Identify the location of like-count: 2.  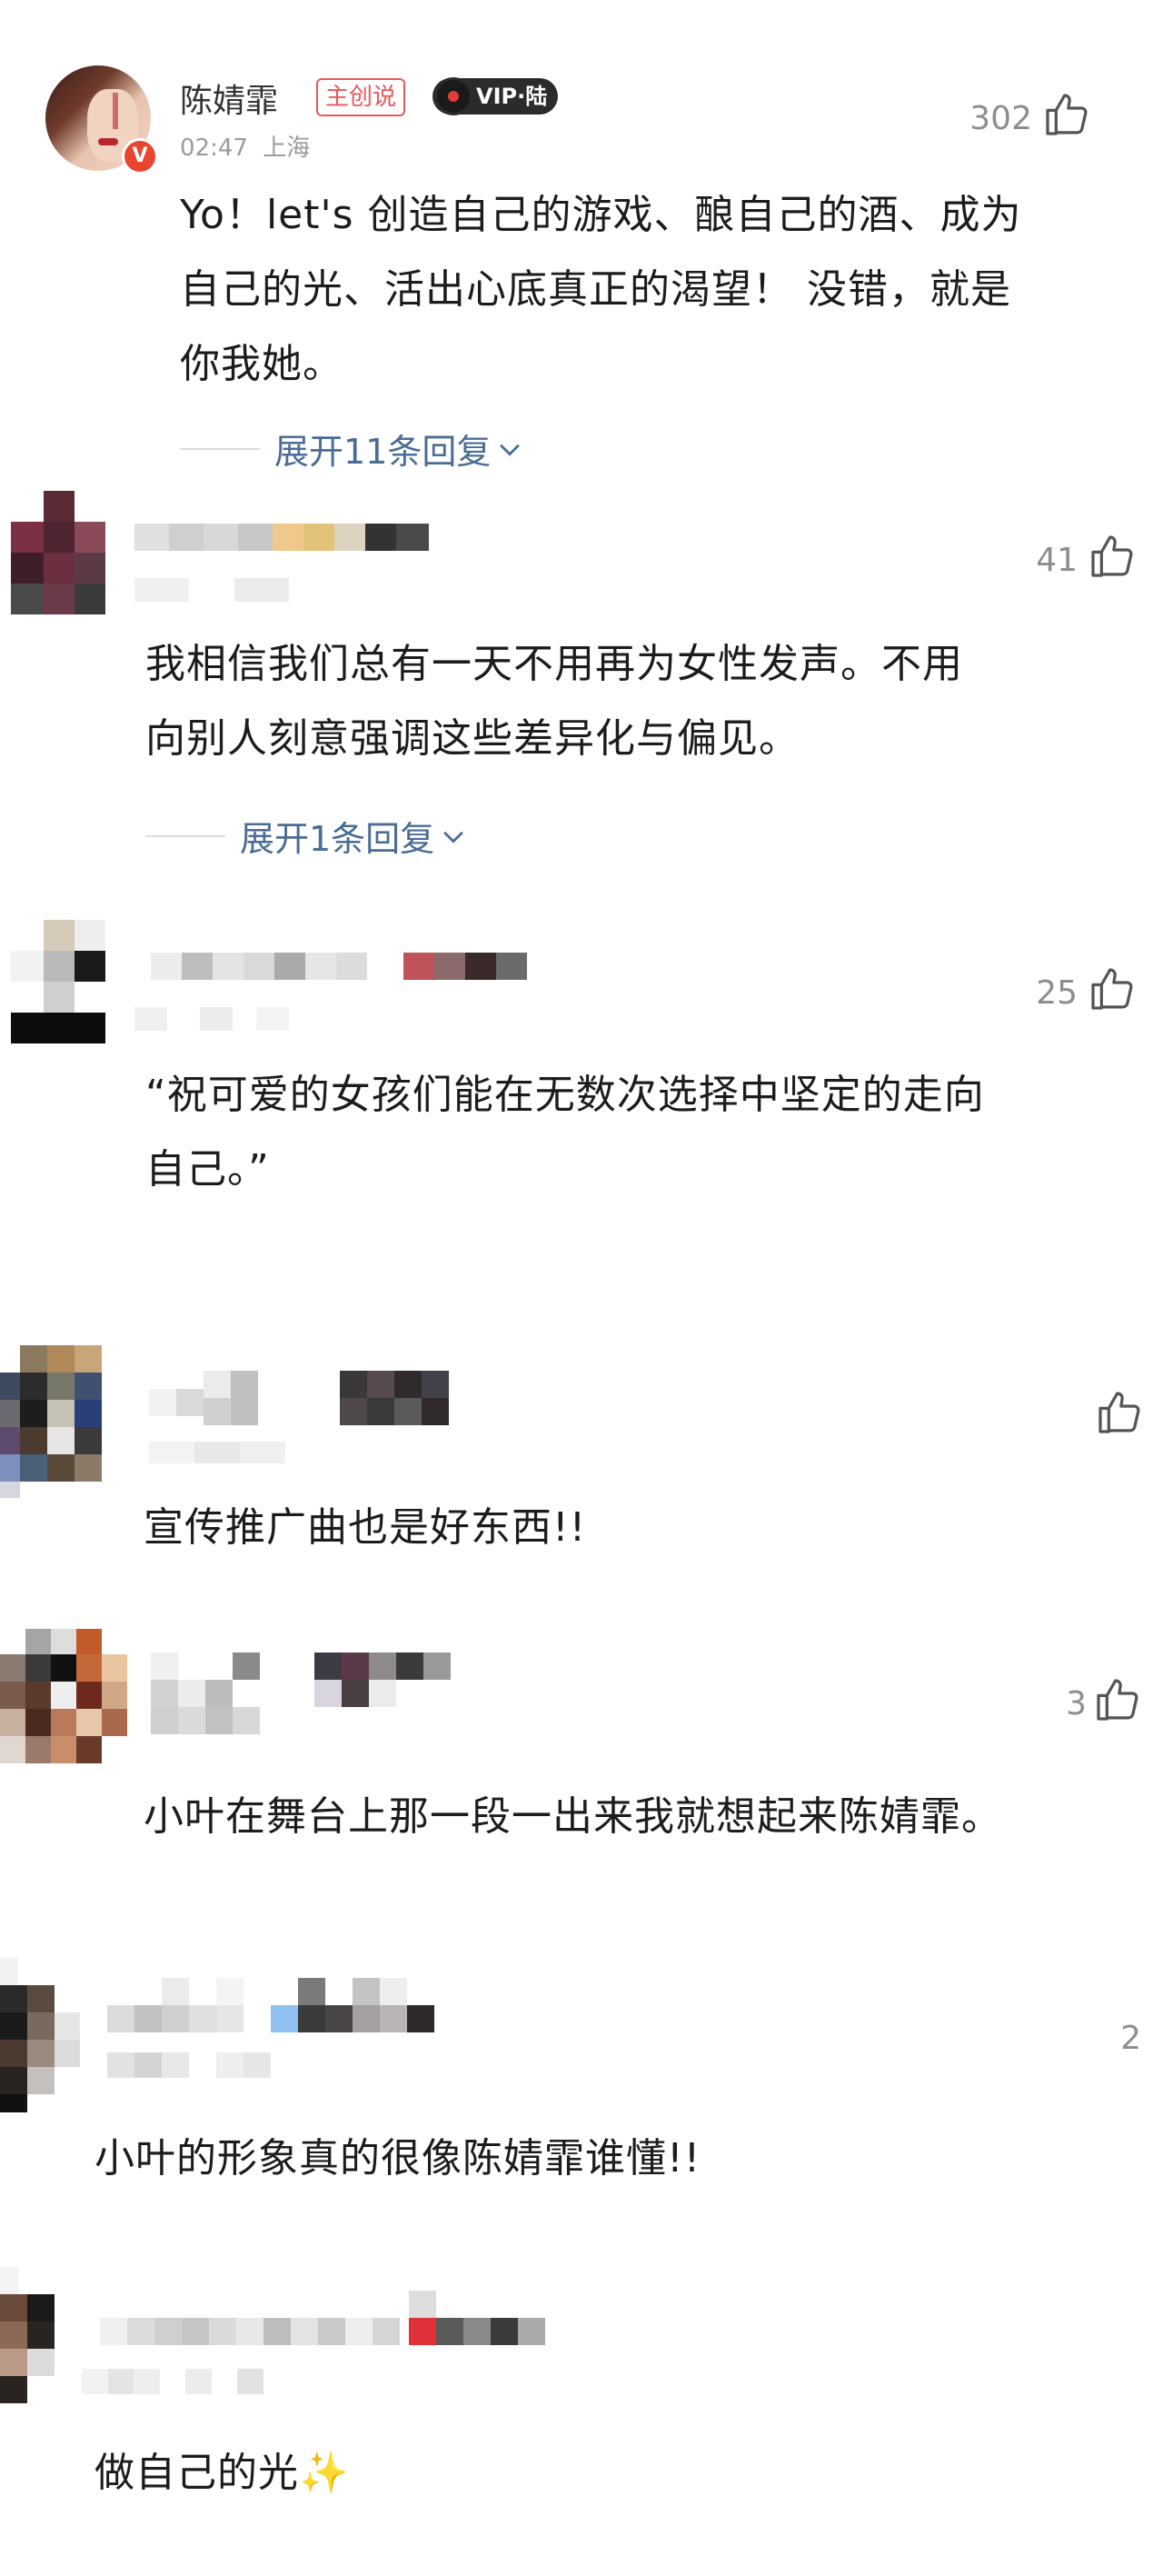
(1130, 2038).